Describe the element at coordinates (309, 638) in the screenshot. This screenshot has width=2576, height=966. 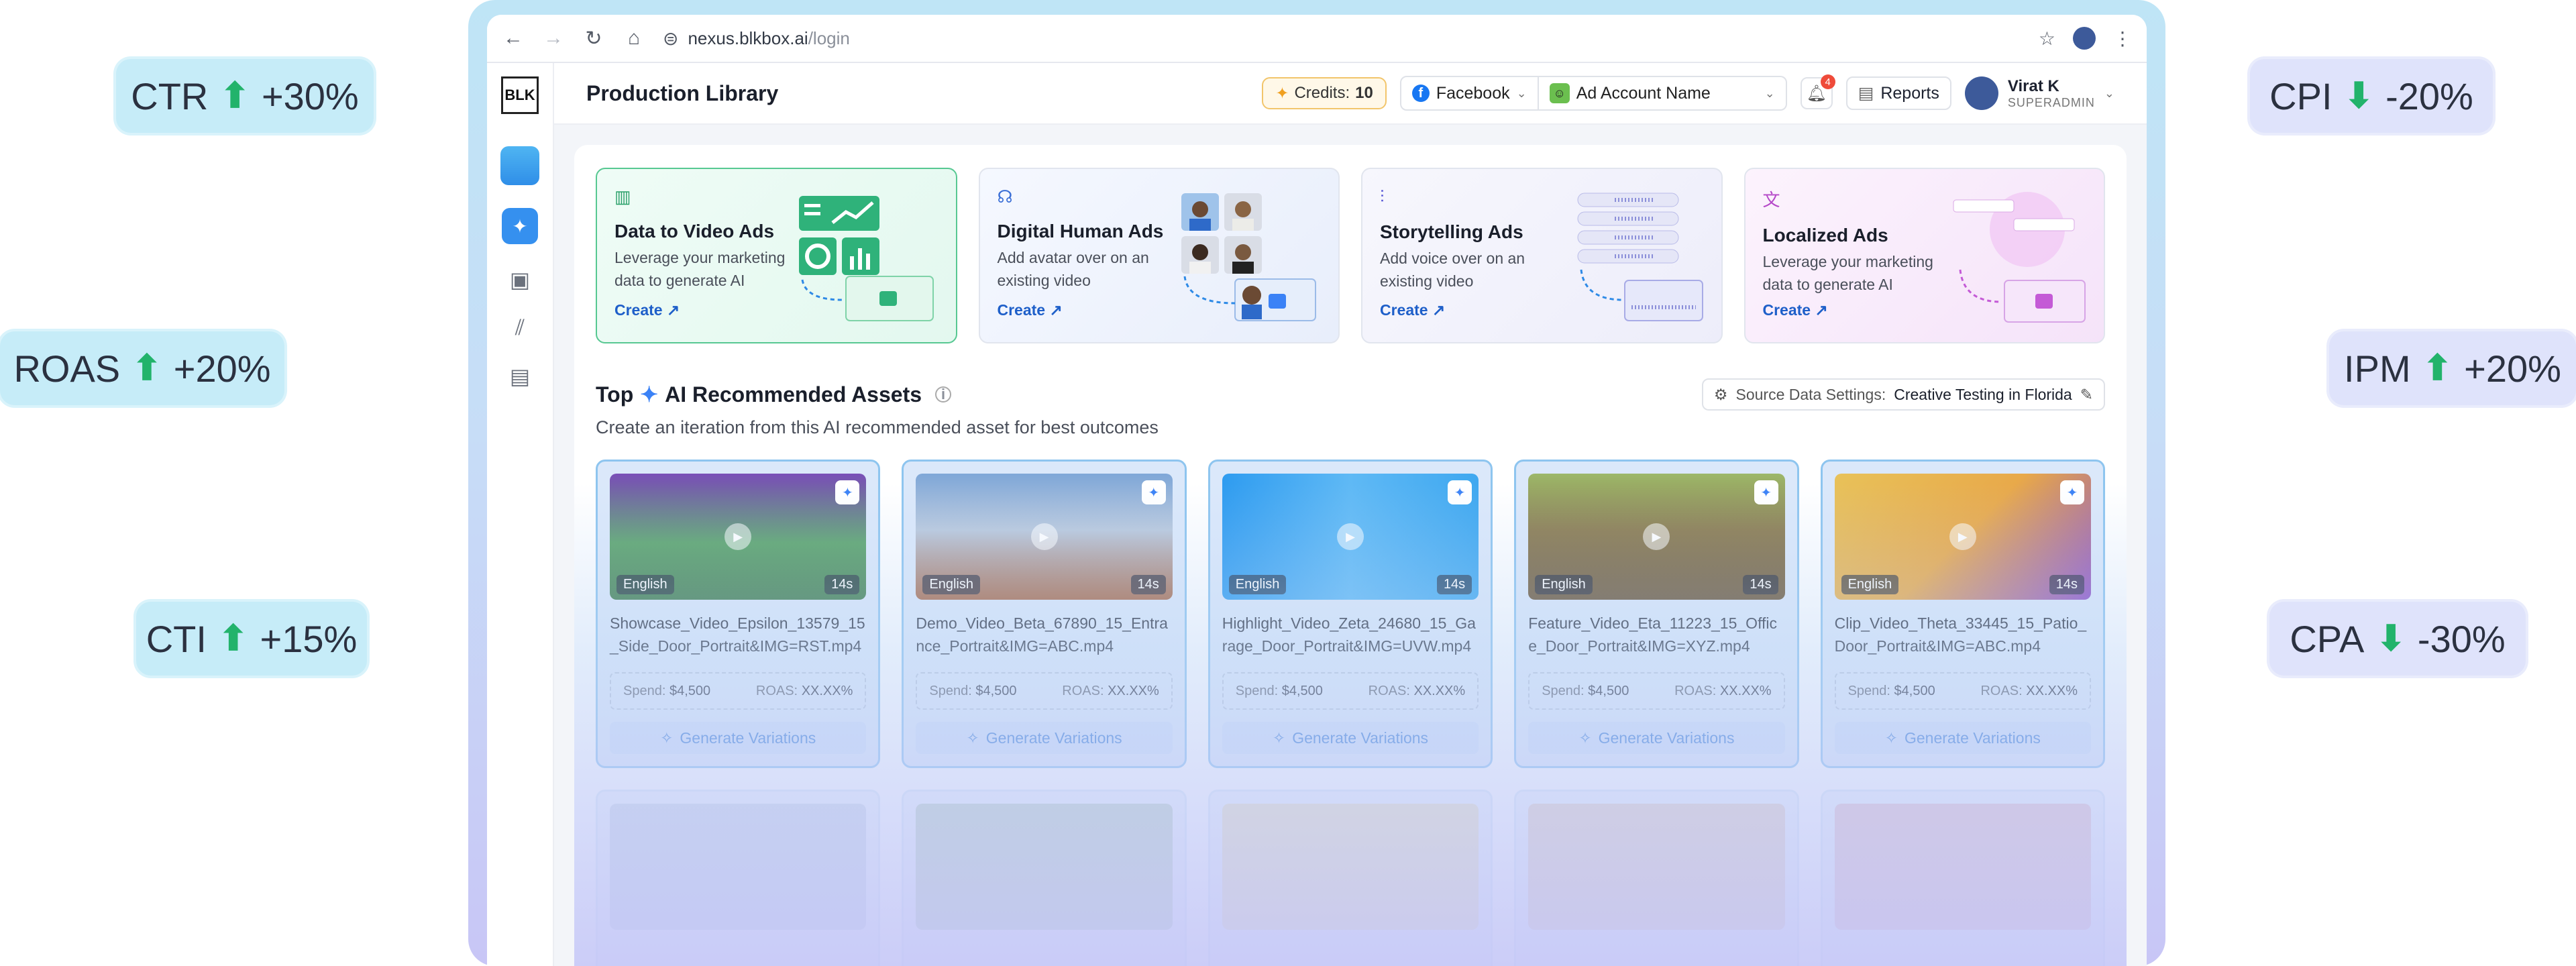
I see `metric-value: +15%` at that location.